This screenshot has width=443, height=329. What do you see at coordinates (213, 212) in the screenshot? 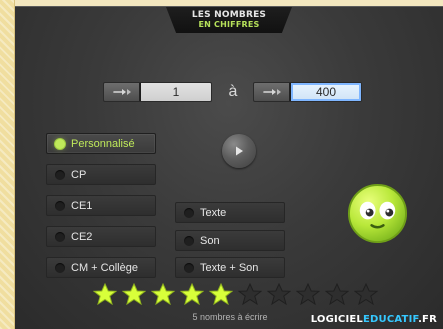
I see `option-label: Texte` at bounding box center [213, 212].